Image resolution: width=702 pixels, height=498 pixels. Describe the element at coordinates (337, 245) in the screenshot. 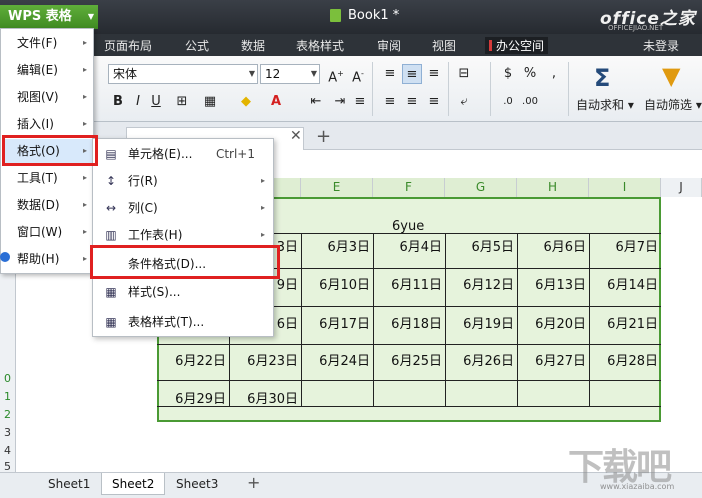

I see `table-cell: 6月3日` at that location.